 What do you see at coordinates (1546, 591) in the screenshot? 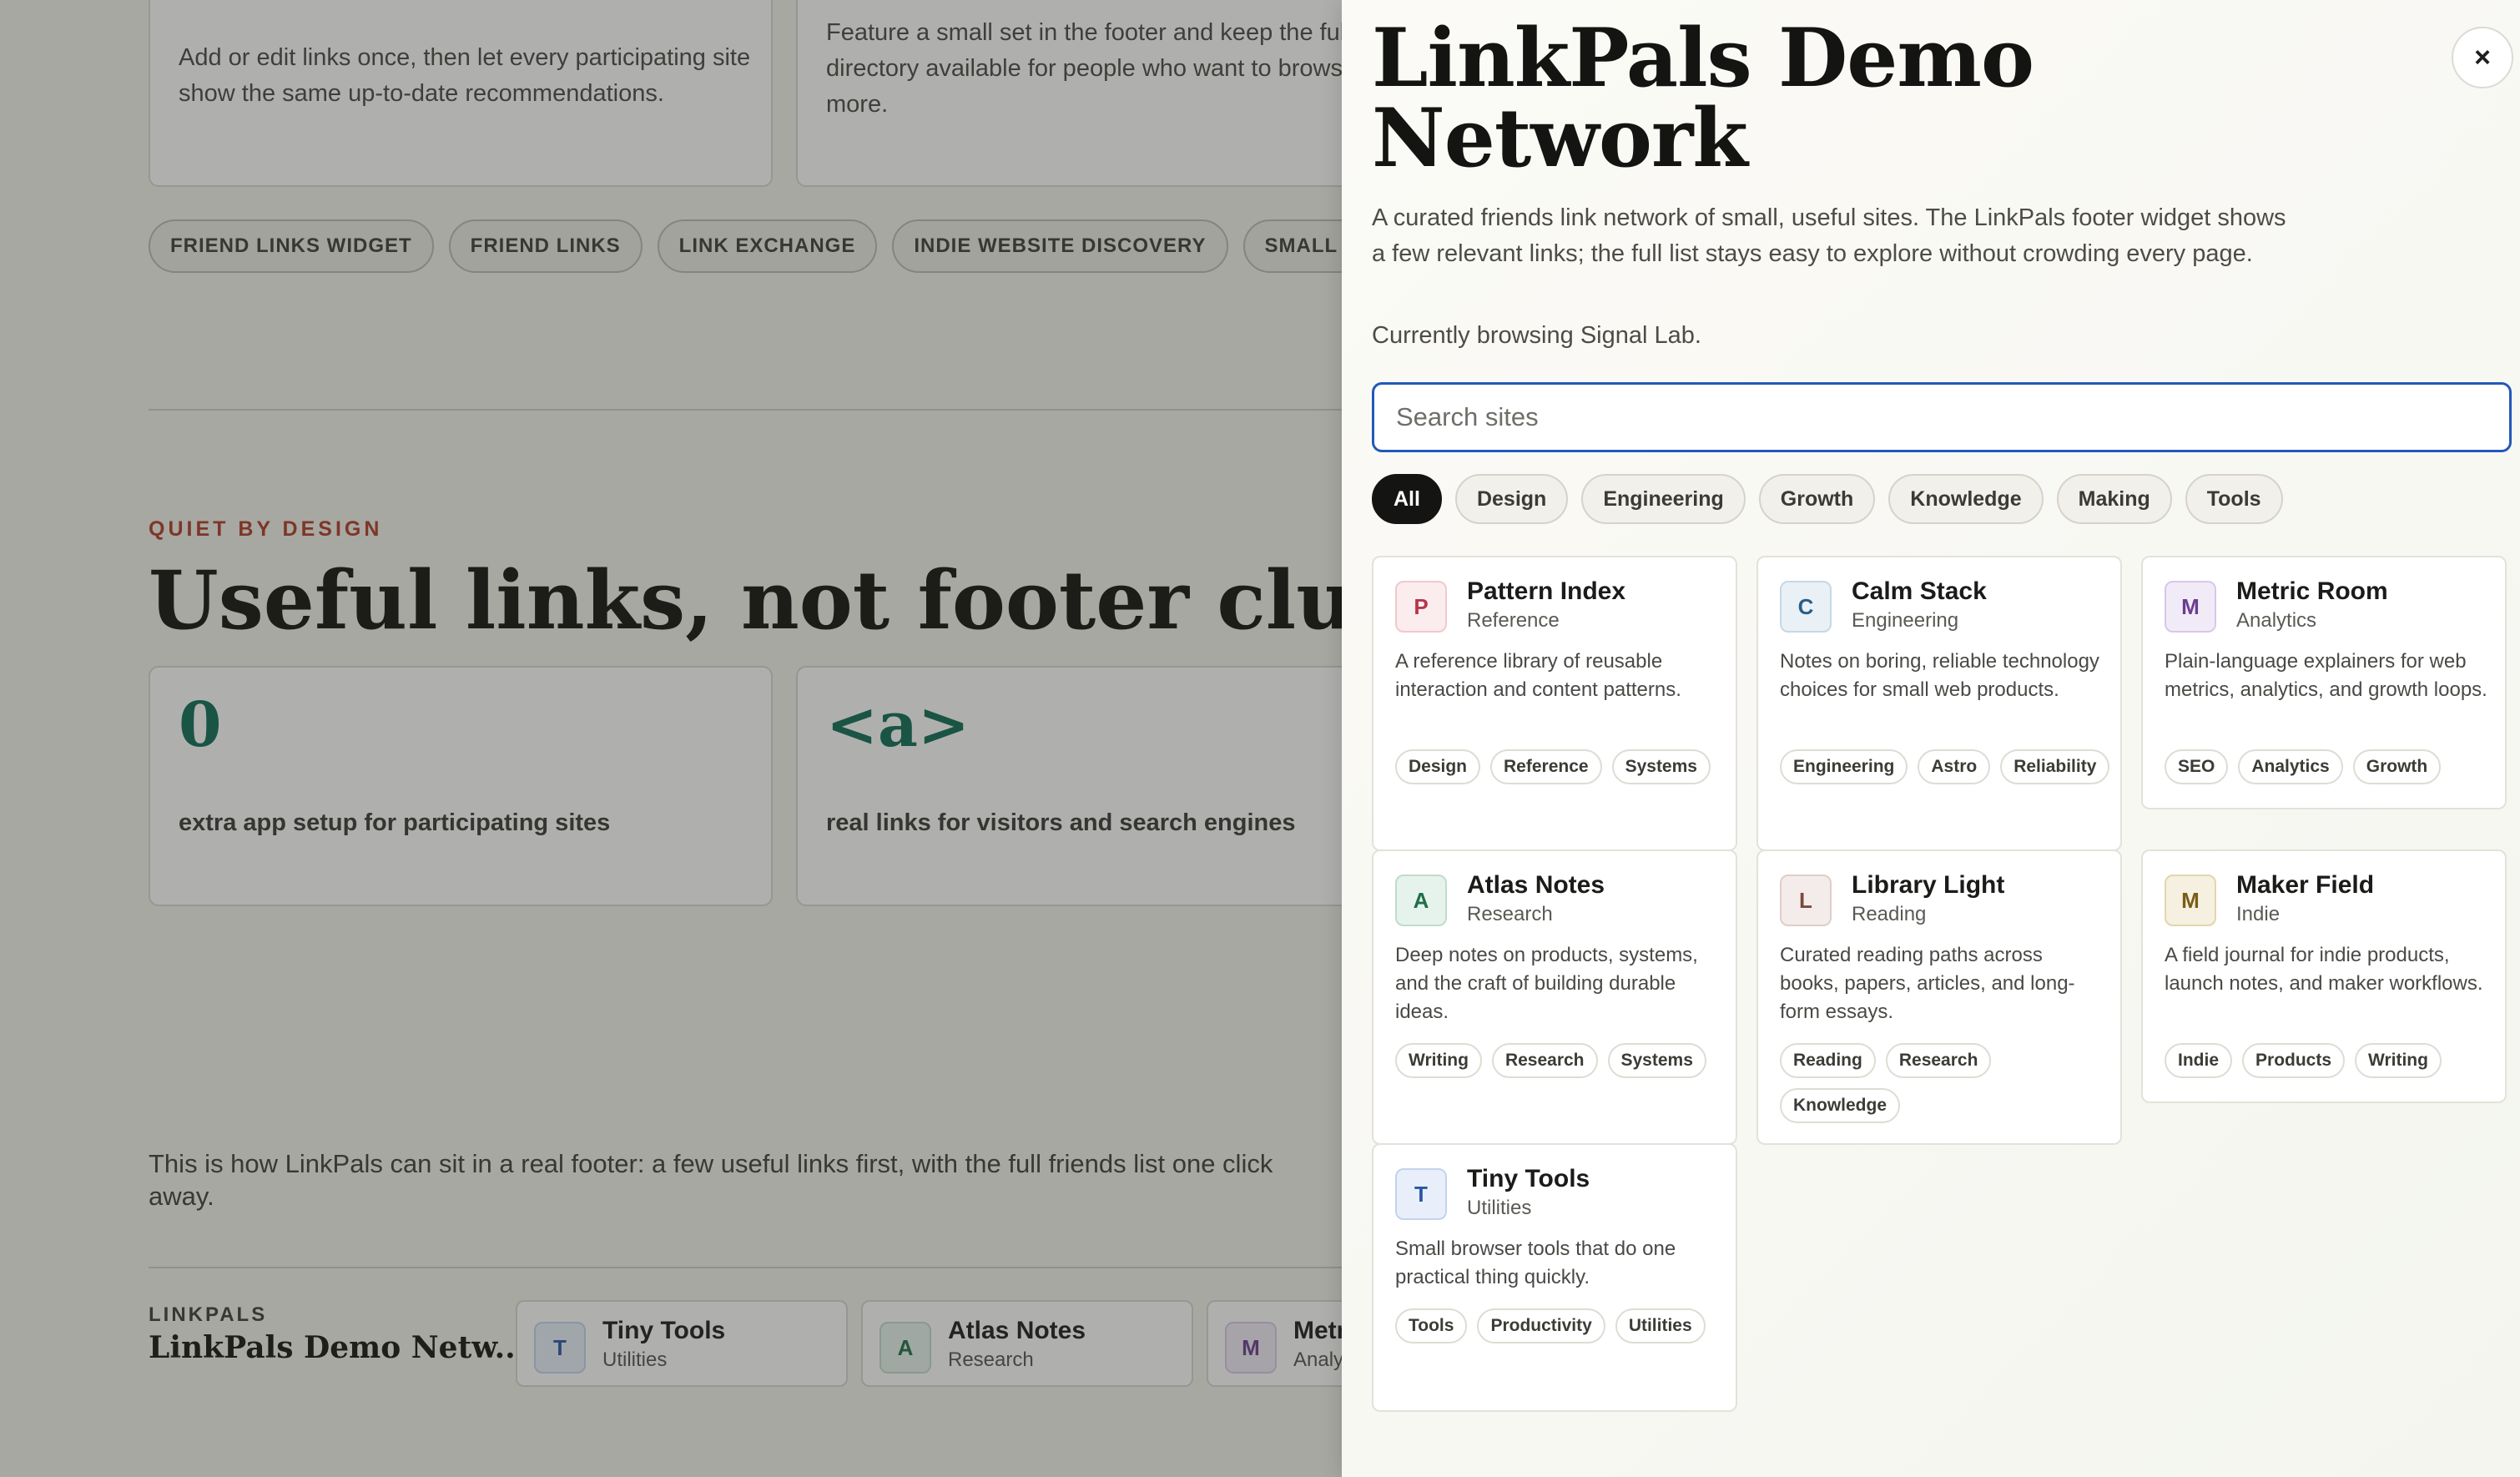
I see `site-name: Pattern Index` at bounding box center [1546, 591].